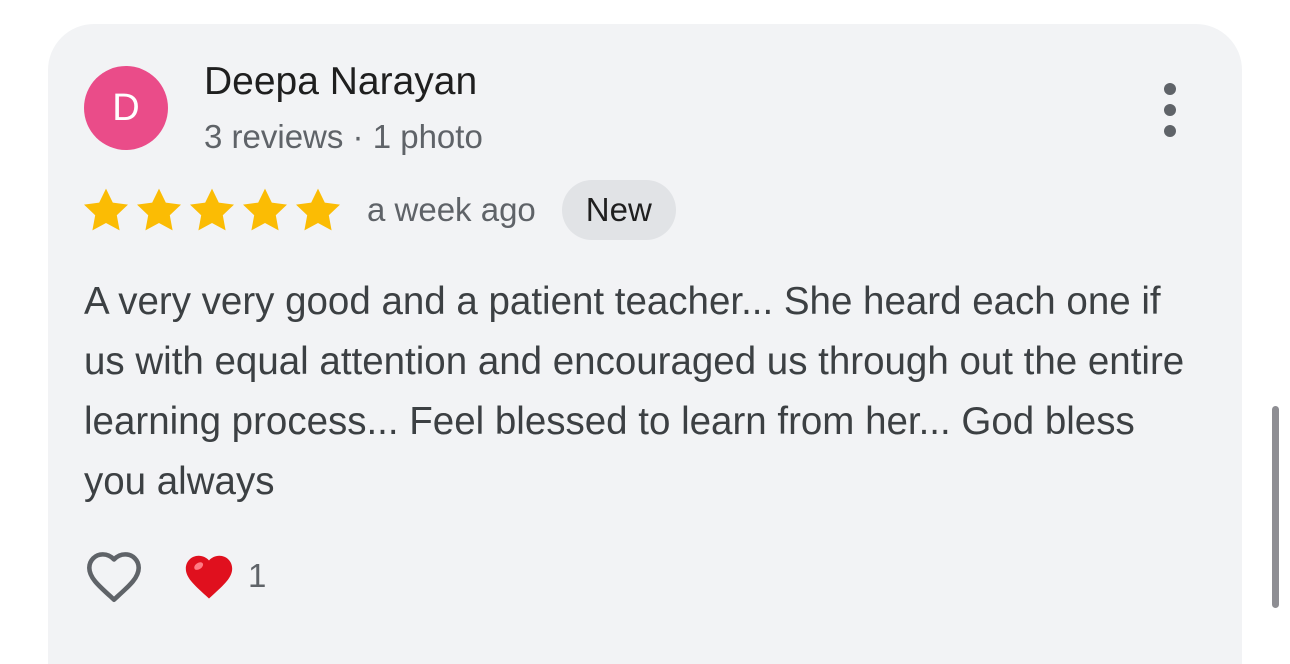 This screenshot has height=664, width=1290. I want to click on rating-row: a week ago New, so click(379, 210).